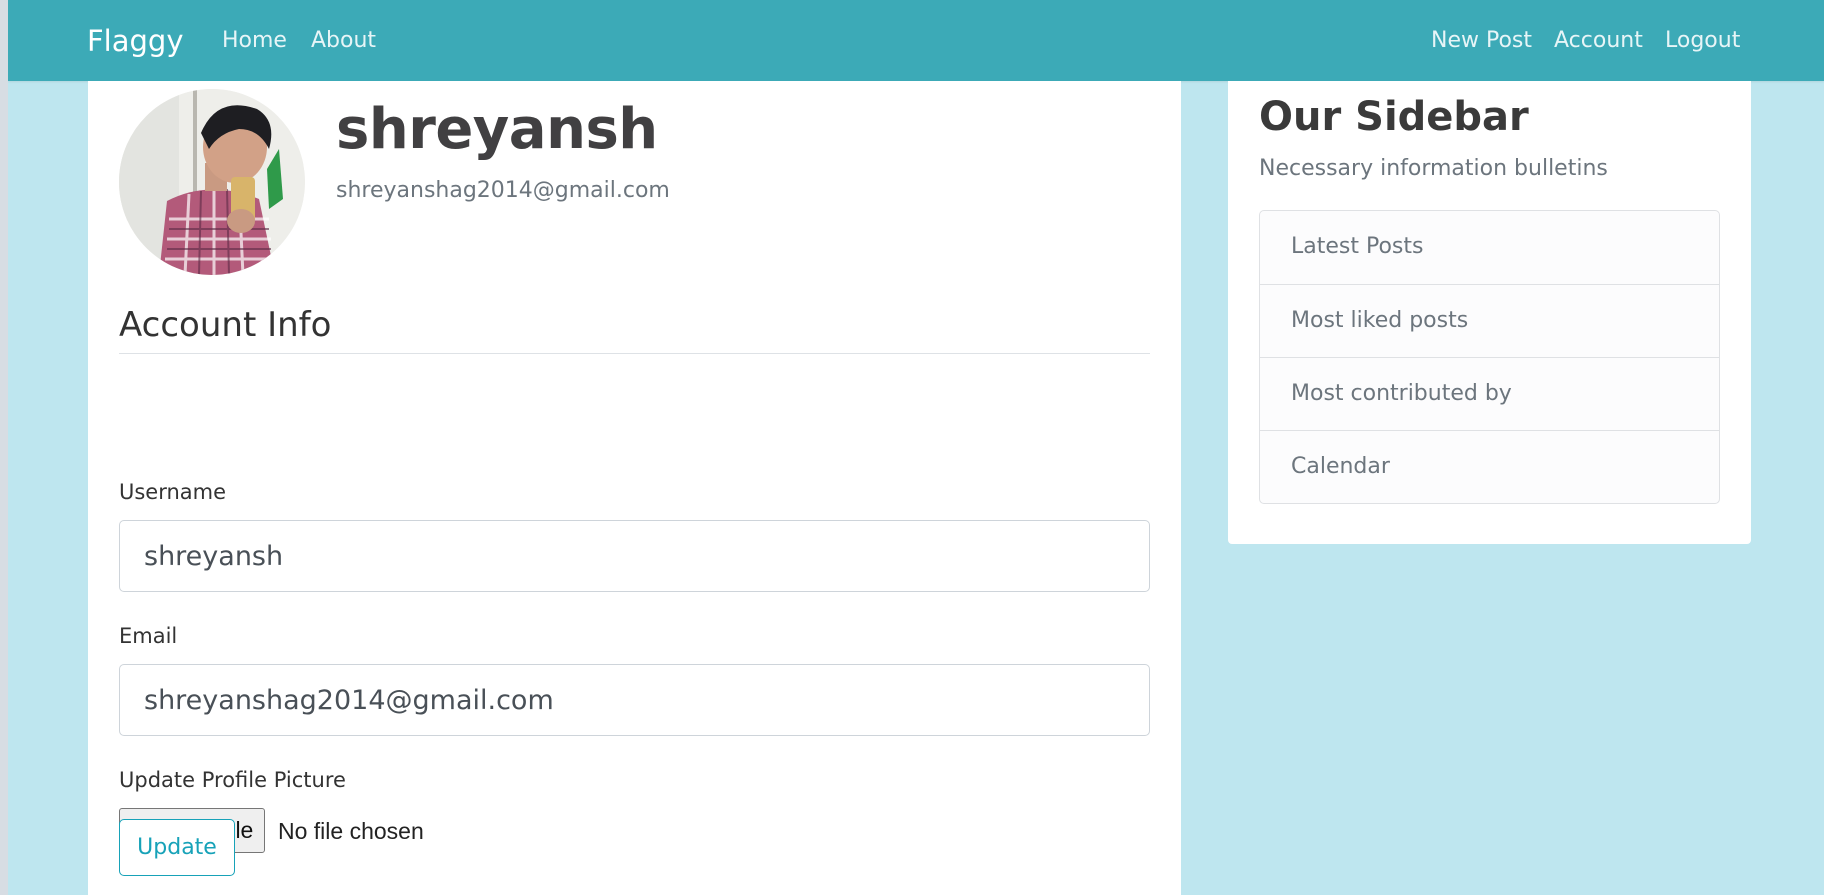 The height and width of the screenshot is (895, 1824). I want to click on nav-new-post-link: New Post, so click(1481, 41).